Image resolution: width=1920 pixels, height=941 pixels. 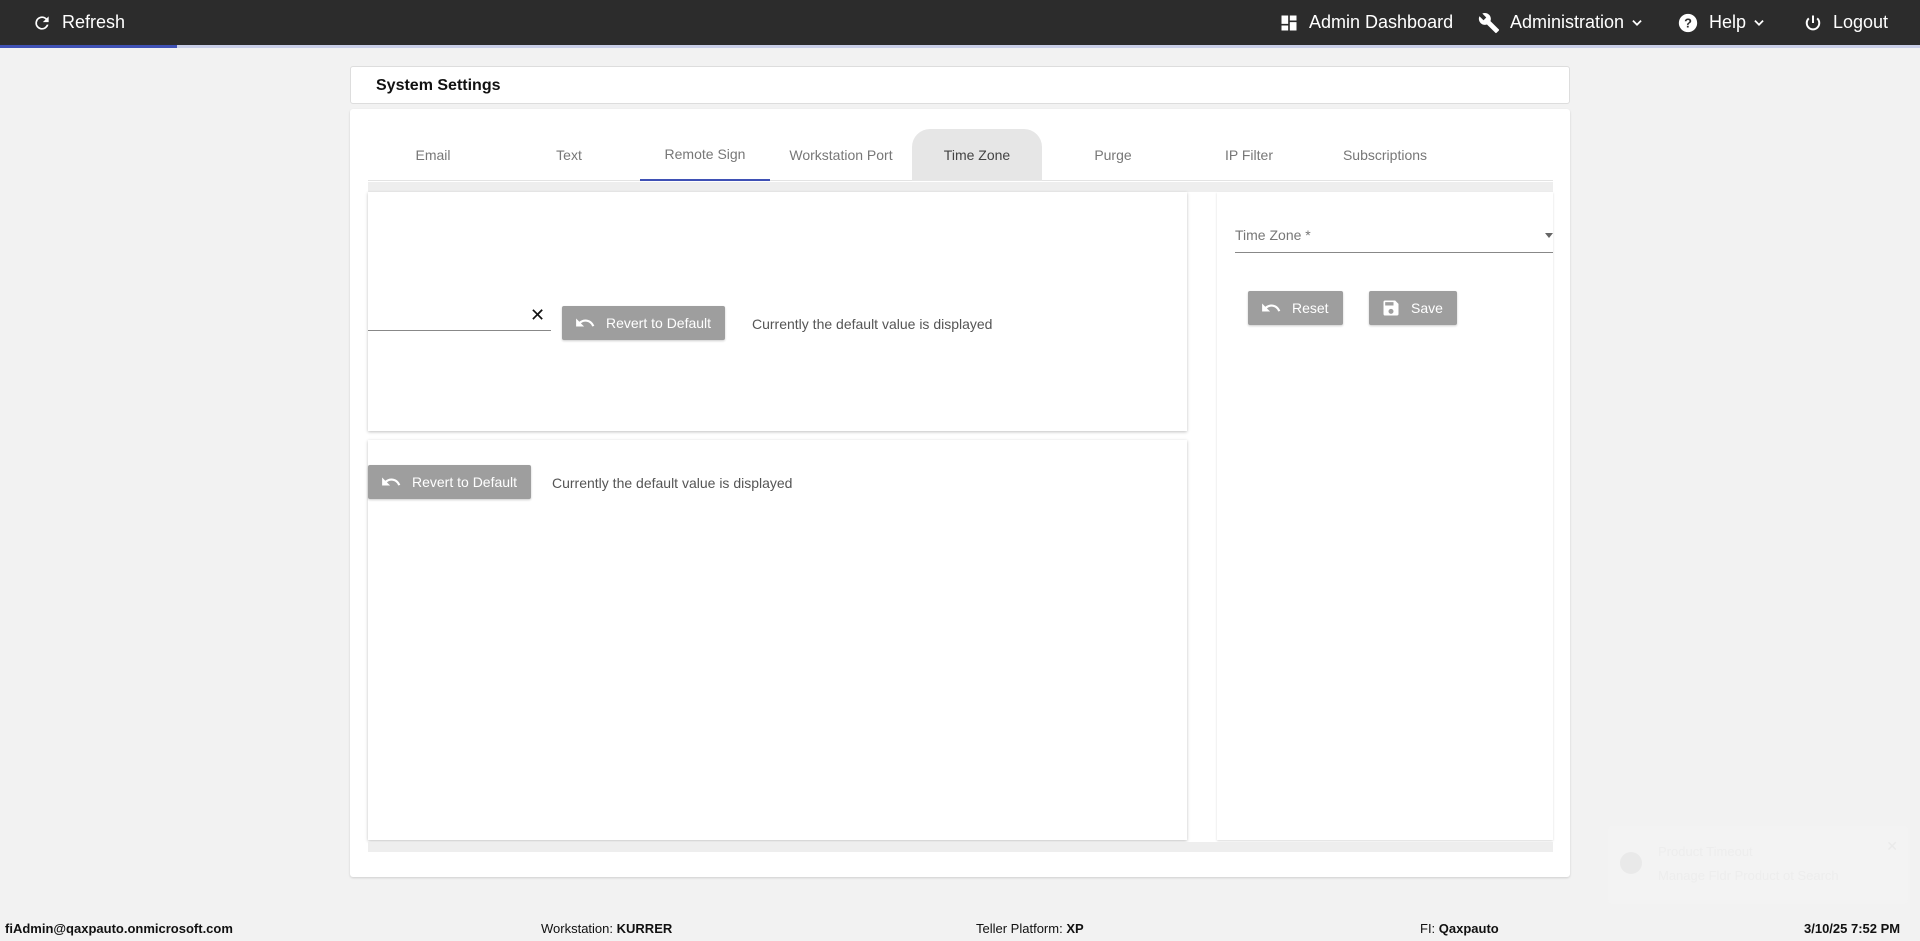 What do you see at coordinates (1310, 308) in the screenshot?
I see `reset-label: Reset` at bounding box center [1310, 308].